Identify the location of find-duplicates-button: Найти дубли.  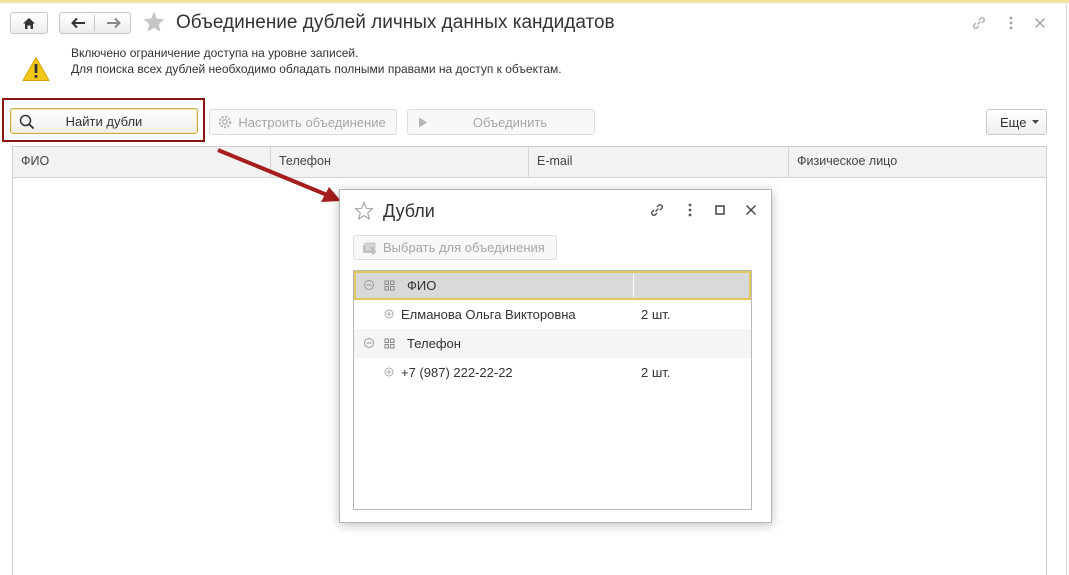
(104, 121).